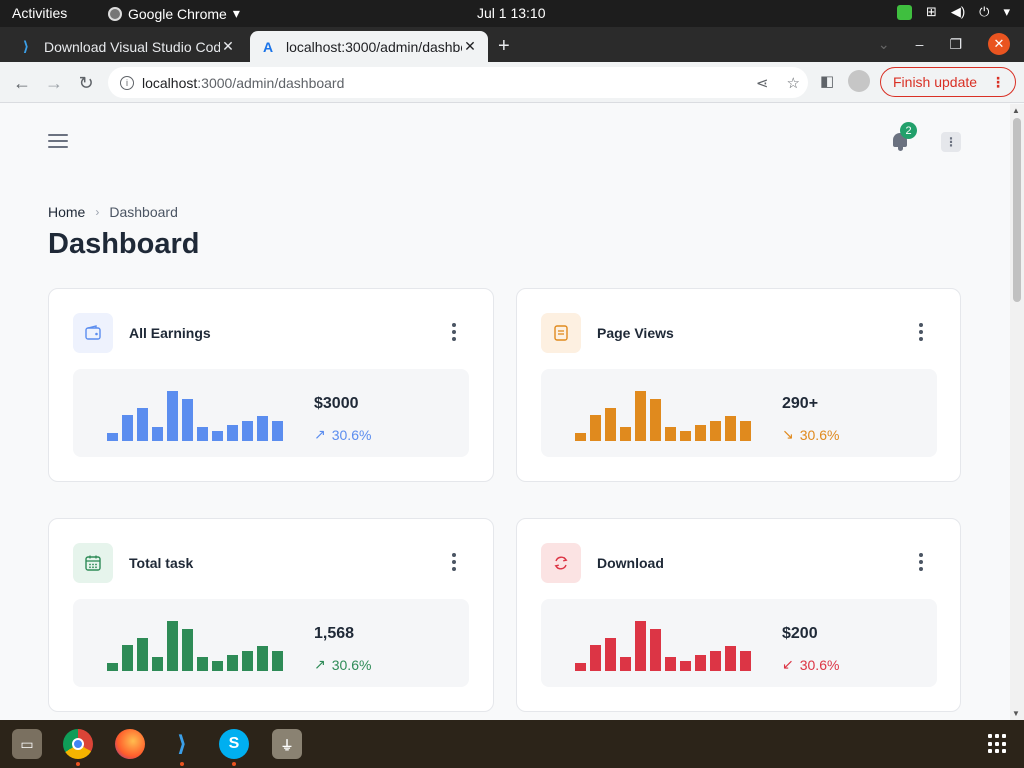  What do you see at coordinates (234, 744) in the screenshot?
I see `skype-app-icon: S` at bounding box center [234, 744].